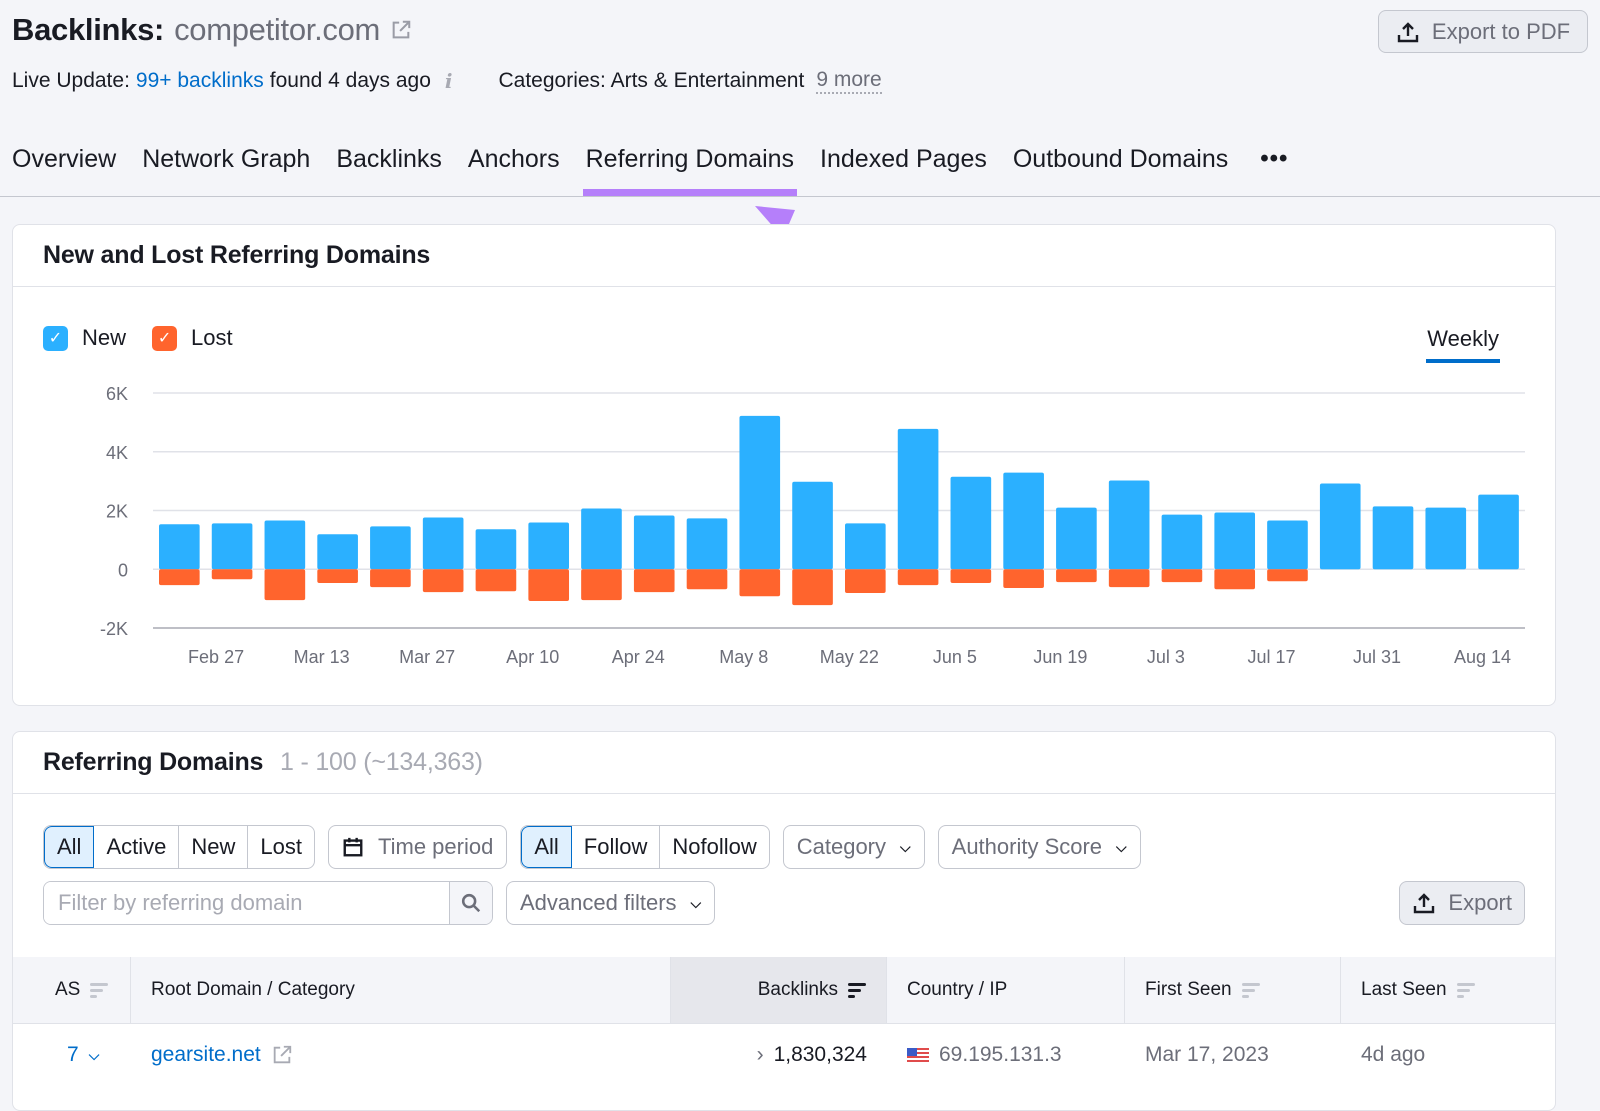 This screenshot has height=1111, width=1600. I want to click on page-title: Backlinks: competitor.com, so click(212, 30).